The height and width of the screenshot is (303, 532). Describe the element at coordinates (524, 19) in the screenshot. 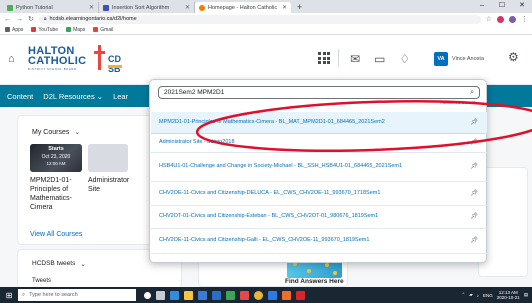

I see `menu-dots-icon: ⋮` at that location.